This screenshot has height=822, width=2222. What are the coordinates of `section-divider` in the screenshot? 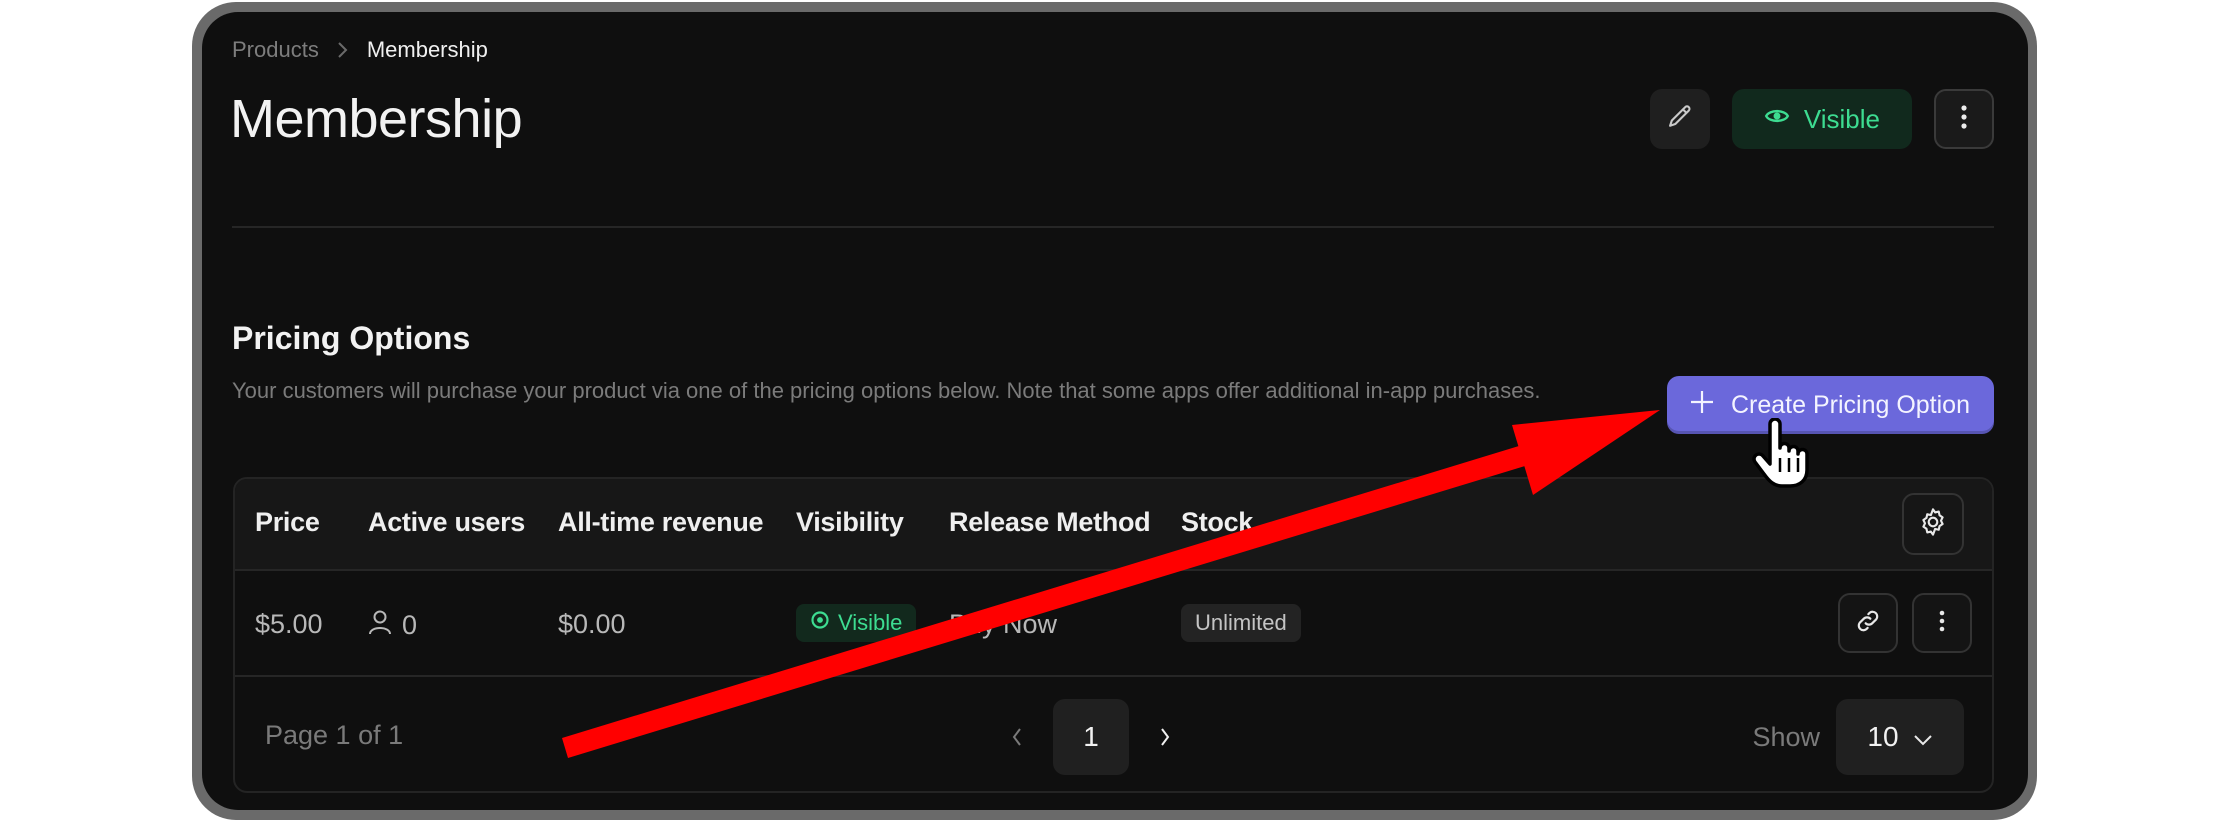 It's located at (1113, 227).